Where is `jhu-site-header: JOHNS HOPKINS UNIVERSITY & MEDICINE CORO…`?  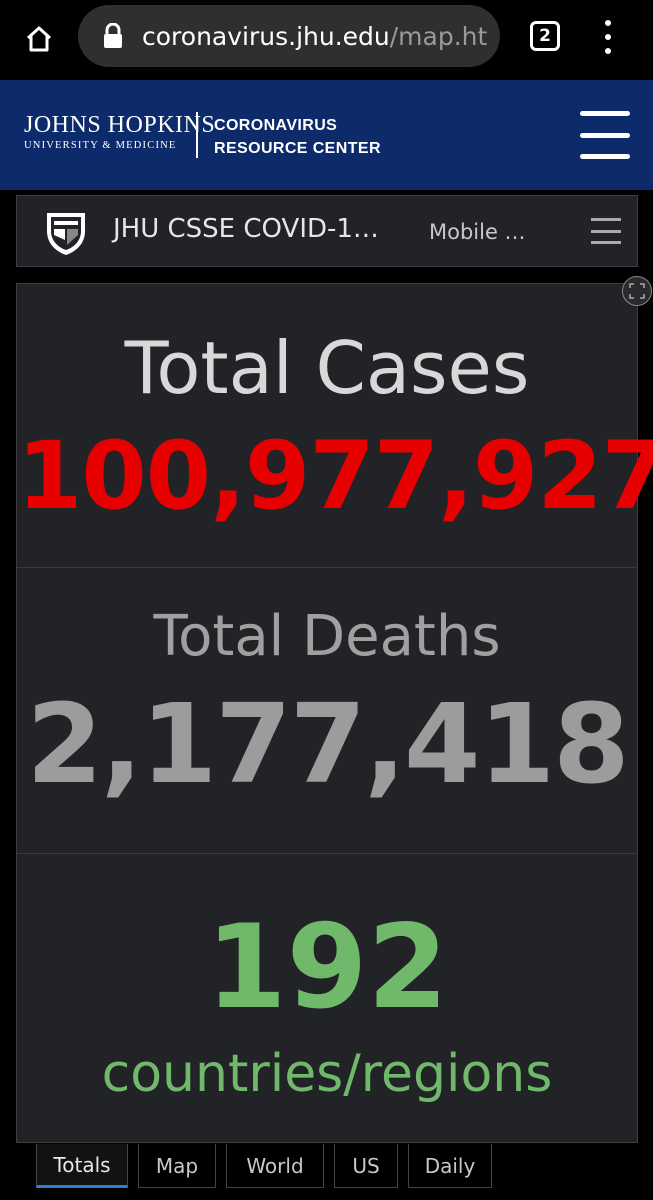 jhu-site-header: JOHNS HOPKINS UNIVERSITY & MEDICINE CORO… is located at coordinates (326, 135).